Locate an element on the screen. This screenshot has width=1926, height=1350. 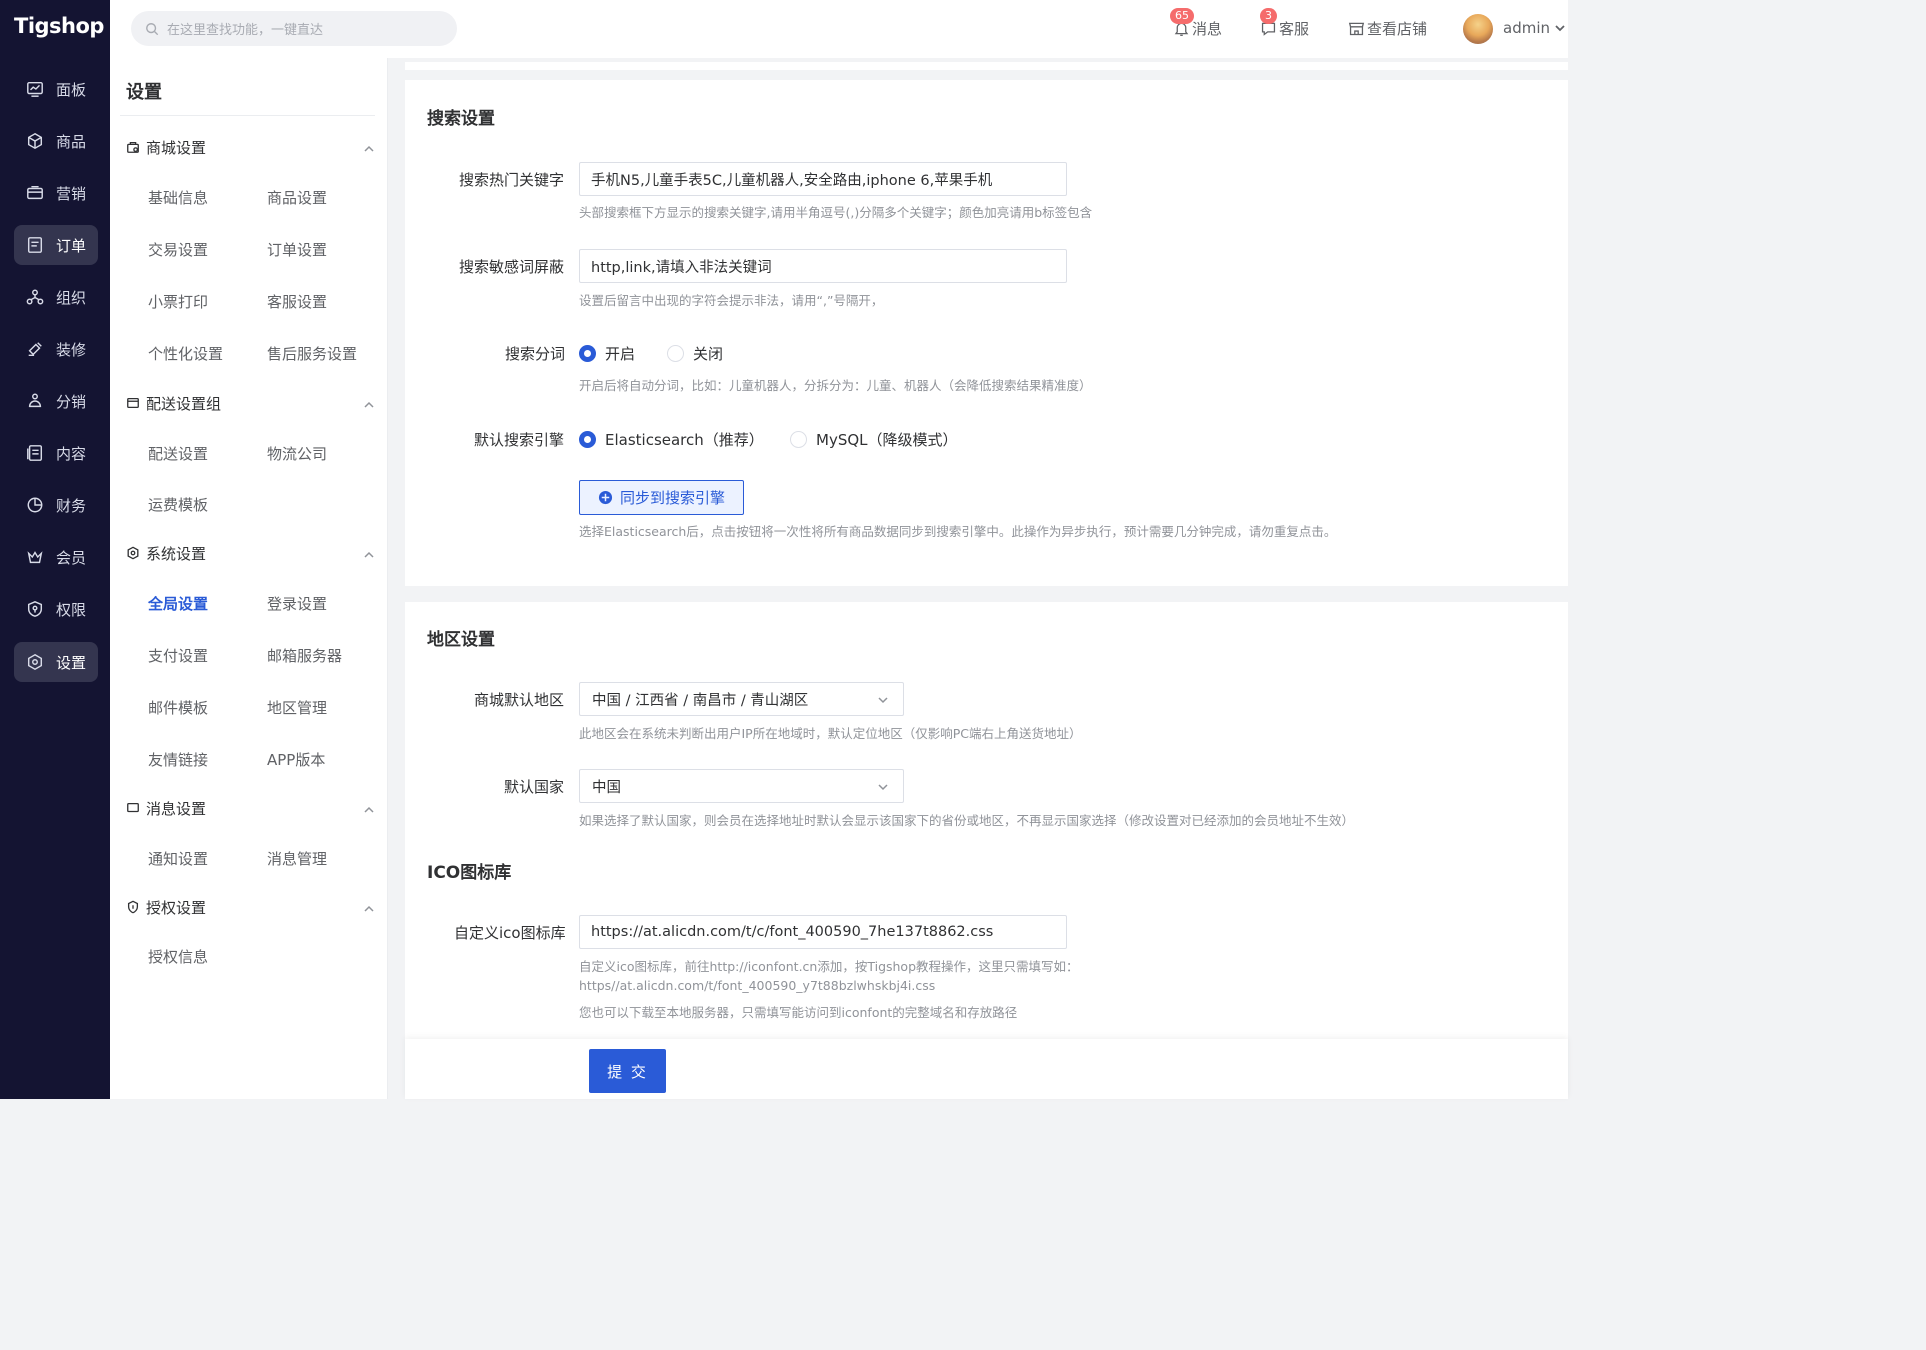
region-settings-title: 地区设置 is located at coordinates (461, 640).